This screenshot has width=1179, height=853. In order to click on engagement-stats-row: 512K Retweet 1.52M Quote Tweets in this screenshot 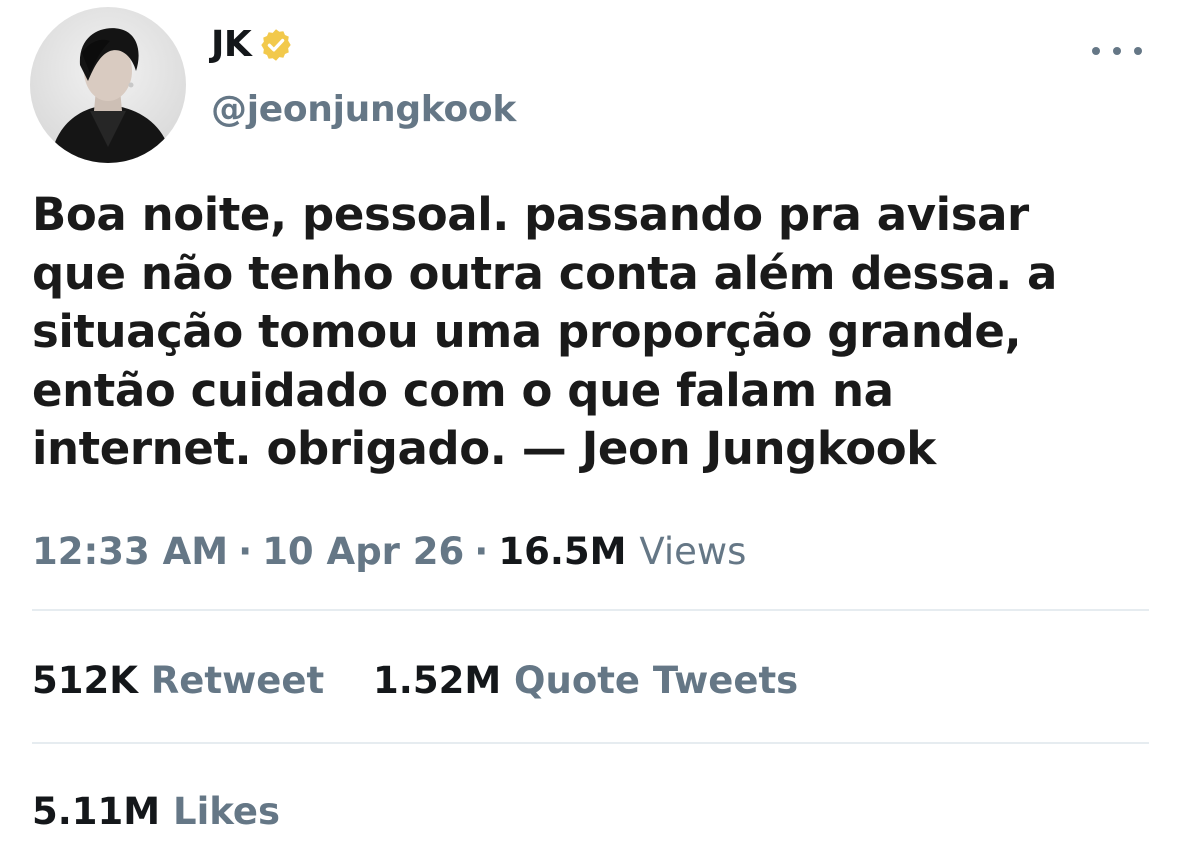, I will do `click(415, 681)`.